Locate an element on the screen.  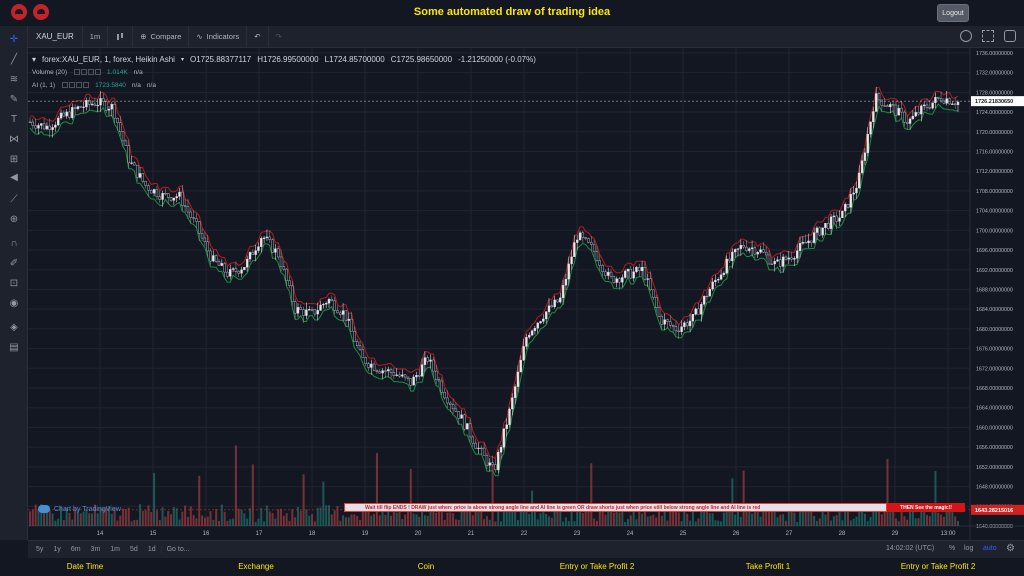
lock-icon: ⊡ is located at coordinates (14, 284).